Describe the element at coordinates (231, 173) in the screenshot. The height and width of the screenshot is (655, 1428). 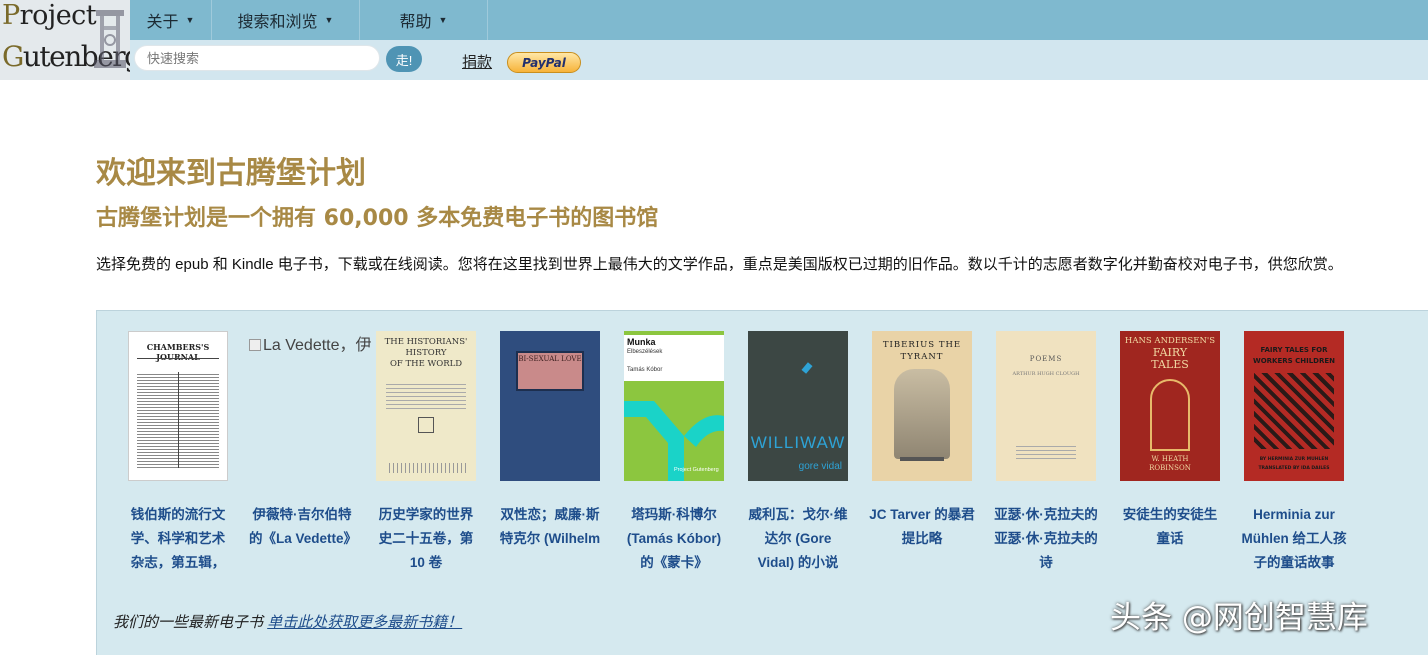
I see `page-title: 欢迎来到古腾堡计划` at that location.